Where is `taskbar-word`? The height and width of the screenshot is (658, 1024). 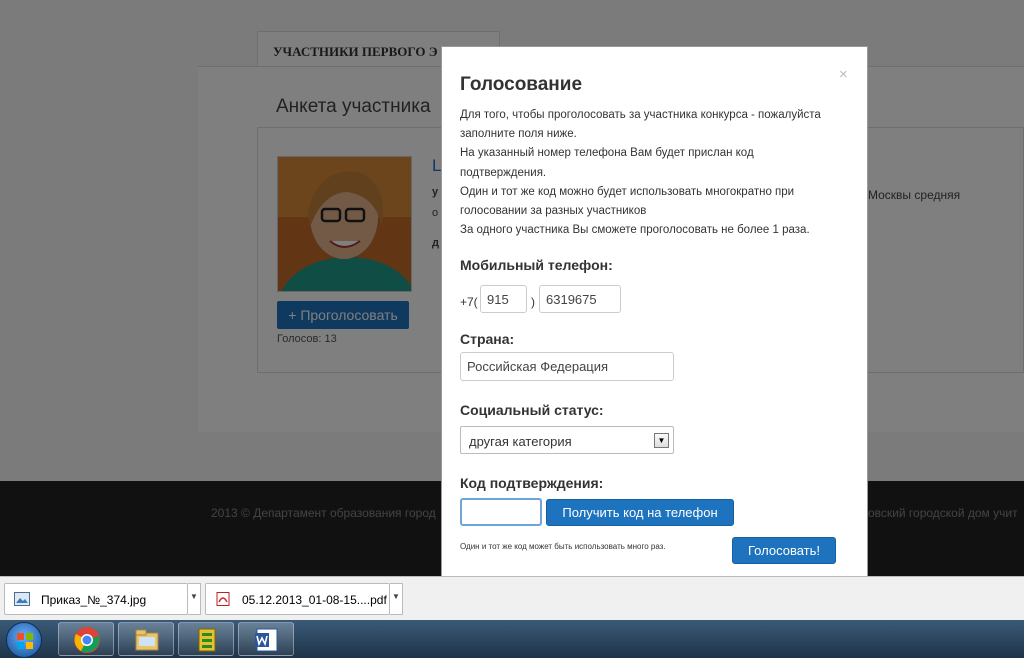
taskbar-word is located at coordinates (266, 639).